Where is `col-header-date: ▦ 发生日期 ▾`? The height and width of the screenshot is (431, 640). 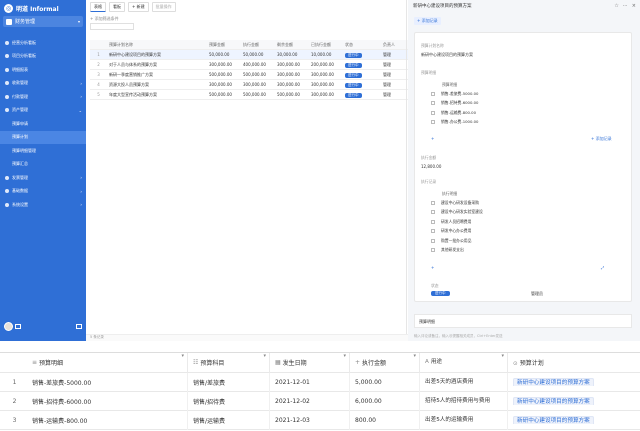
col-header-date: ▦ 发生日期 ▾ is located at coordinates (310, 362).